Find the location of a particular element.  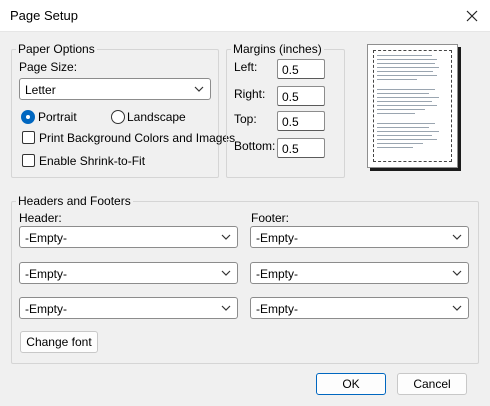

page-size-label: Page Size: is located at coordinates (48, 67).